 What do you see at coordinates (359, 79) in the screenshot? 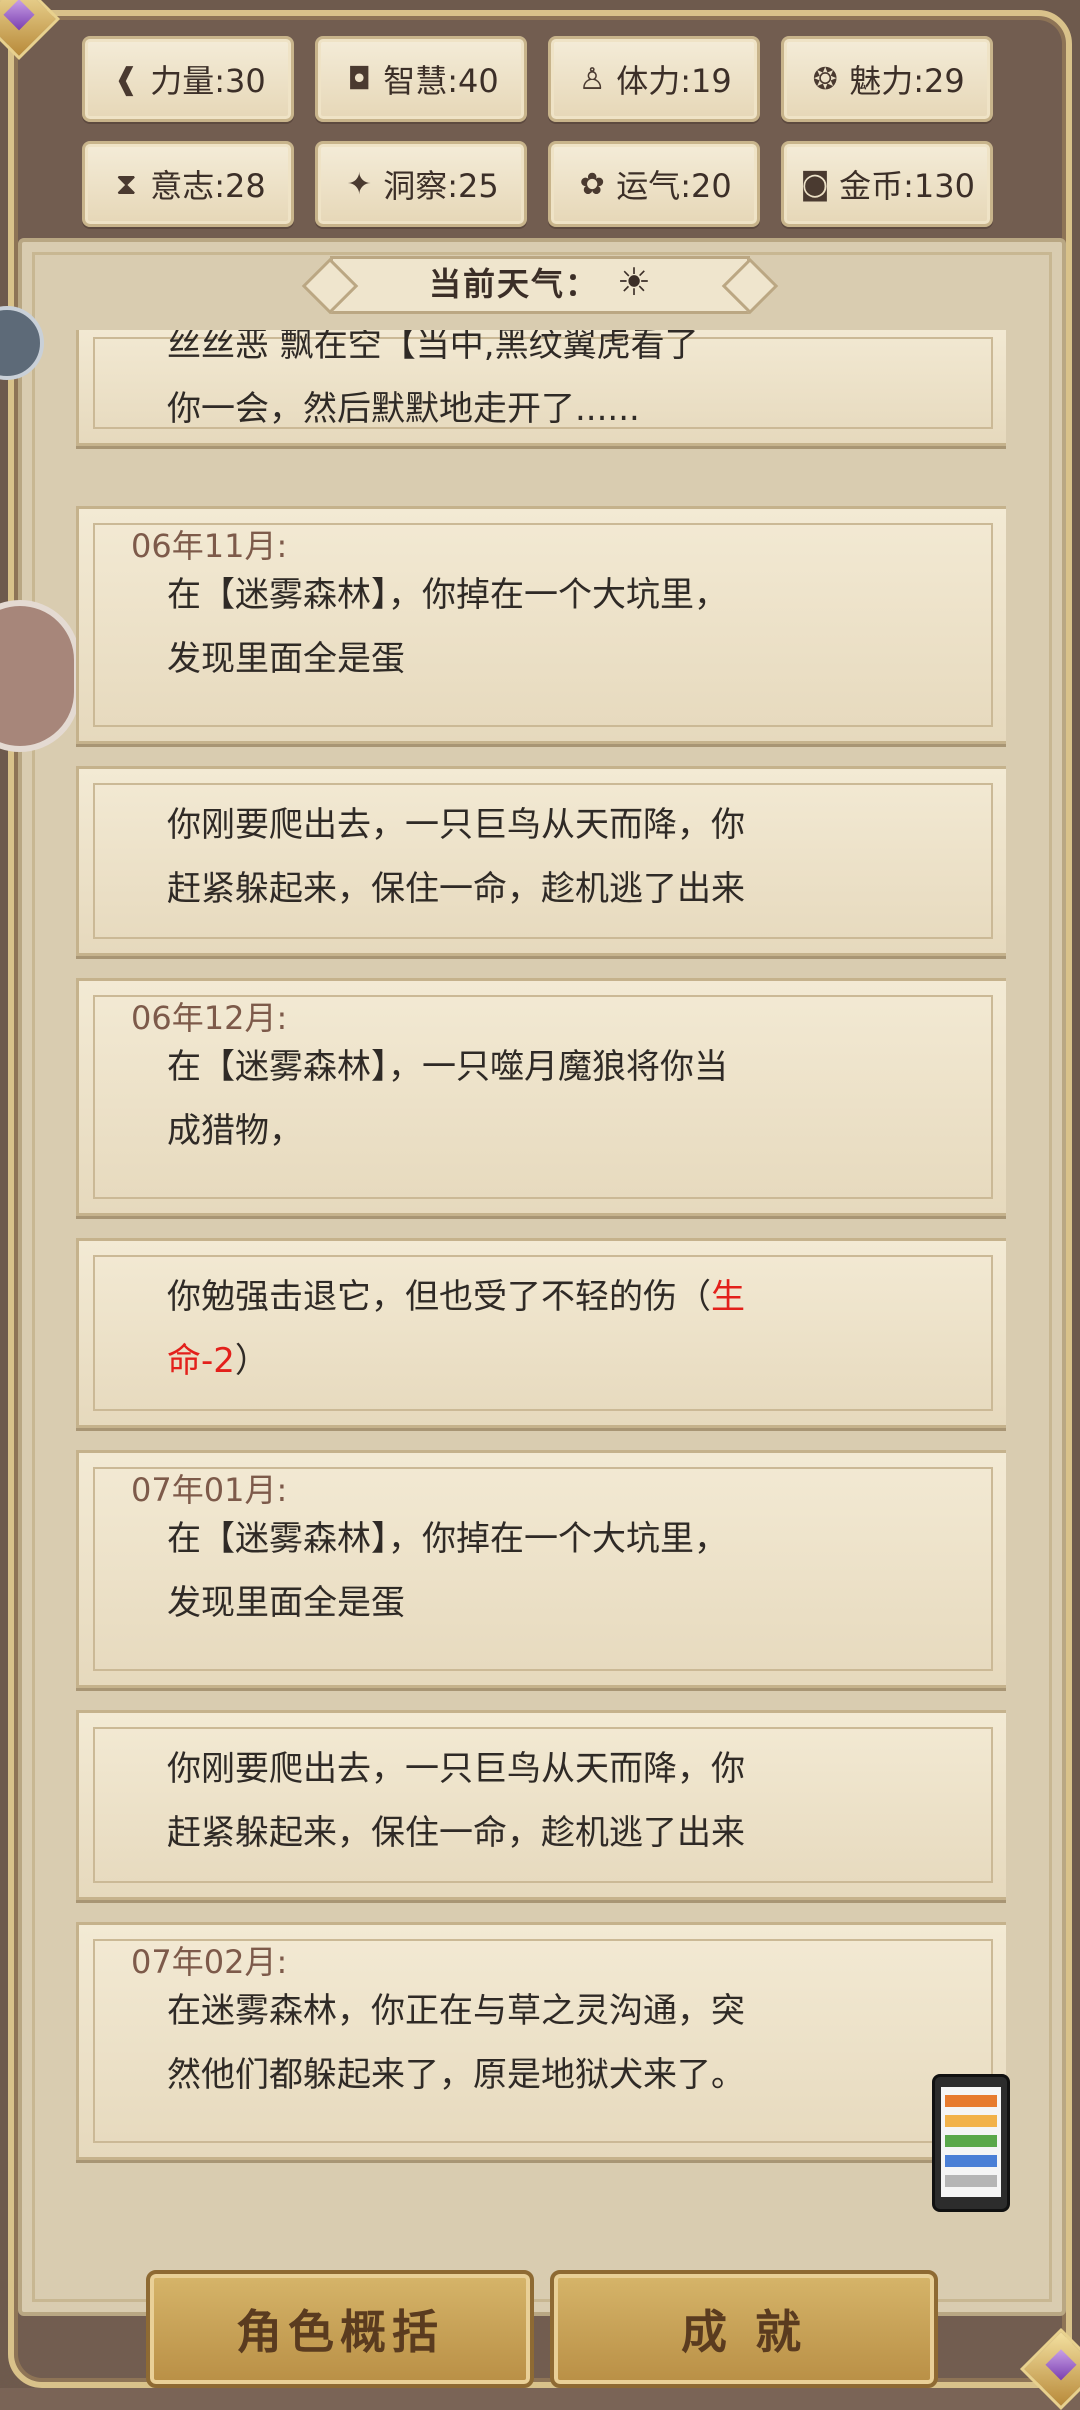
I see `book-icon: ◘` at bounding box center [359, 79].